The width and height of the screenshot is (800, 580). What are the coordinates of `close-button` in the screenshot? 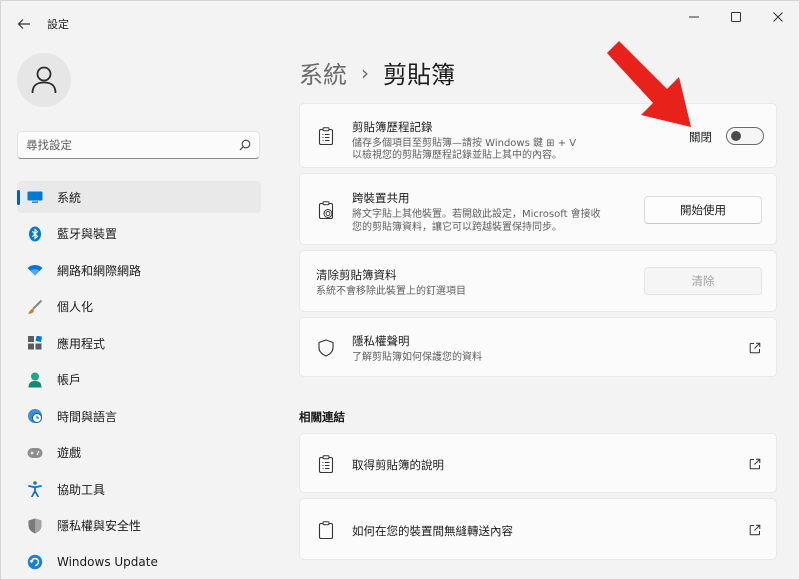 It's located at (778, 17).